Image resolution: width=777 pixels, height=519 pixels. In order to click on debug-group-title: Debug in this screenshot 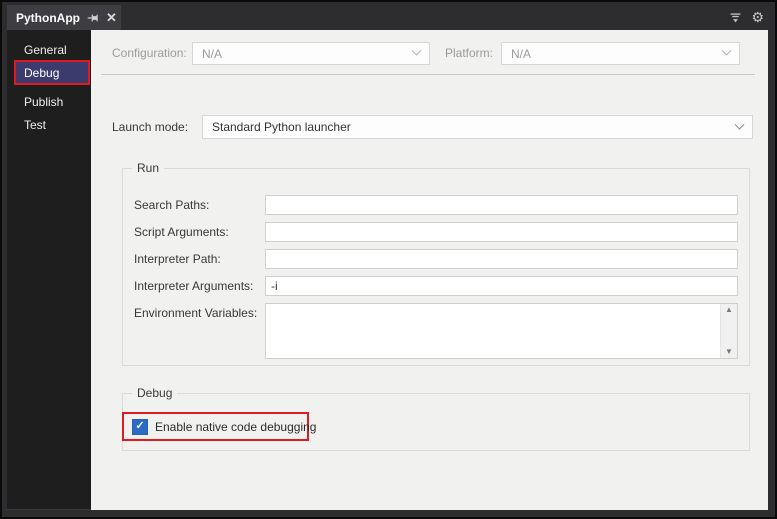, I will do `click(155, 393)`.